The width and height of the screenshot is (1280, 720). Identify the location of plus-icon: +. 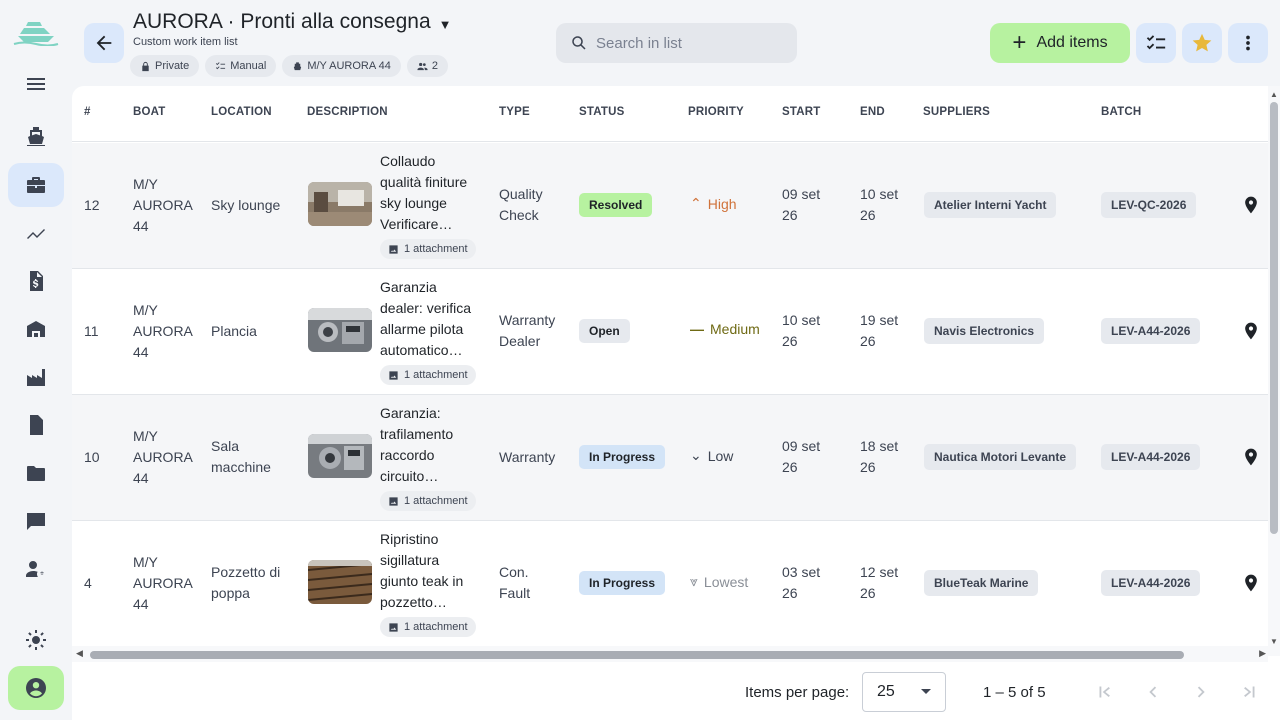
(1019, 42).